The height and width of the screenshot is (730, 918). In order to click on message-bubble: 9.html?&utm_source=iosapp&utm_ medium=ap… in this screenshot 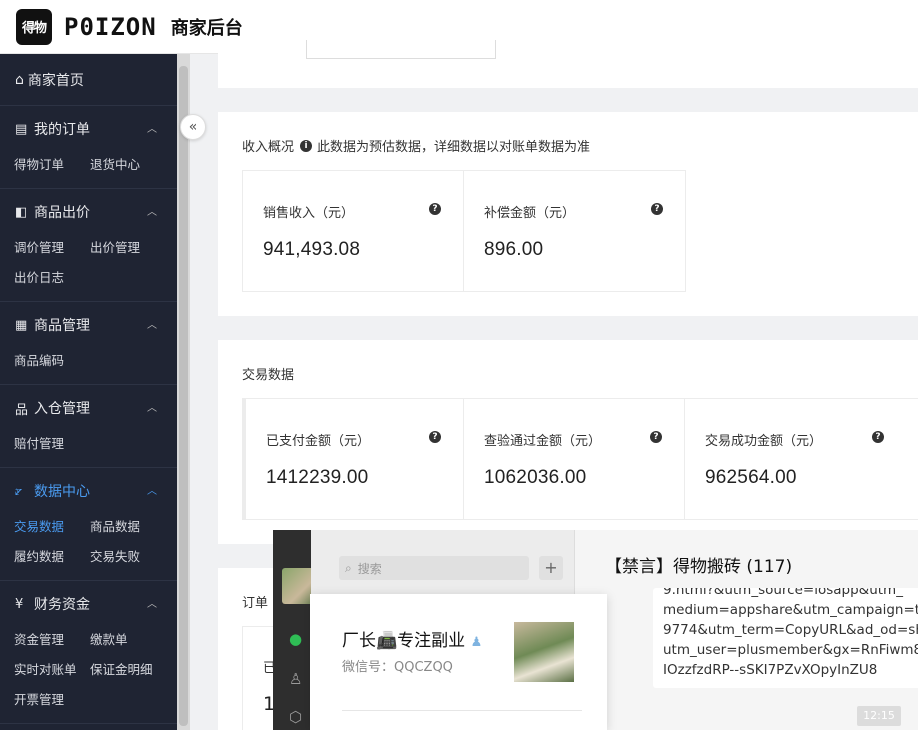, I will do `click(785, 638)`.